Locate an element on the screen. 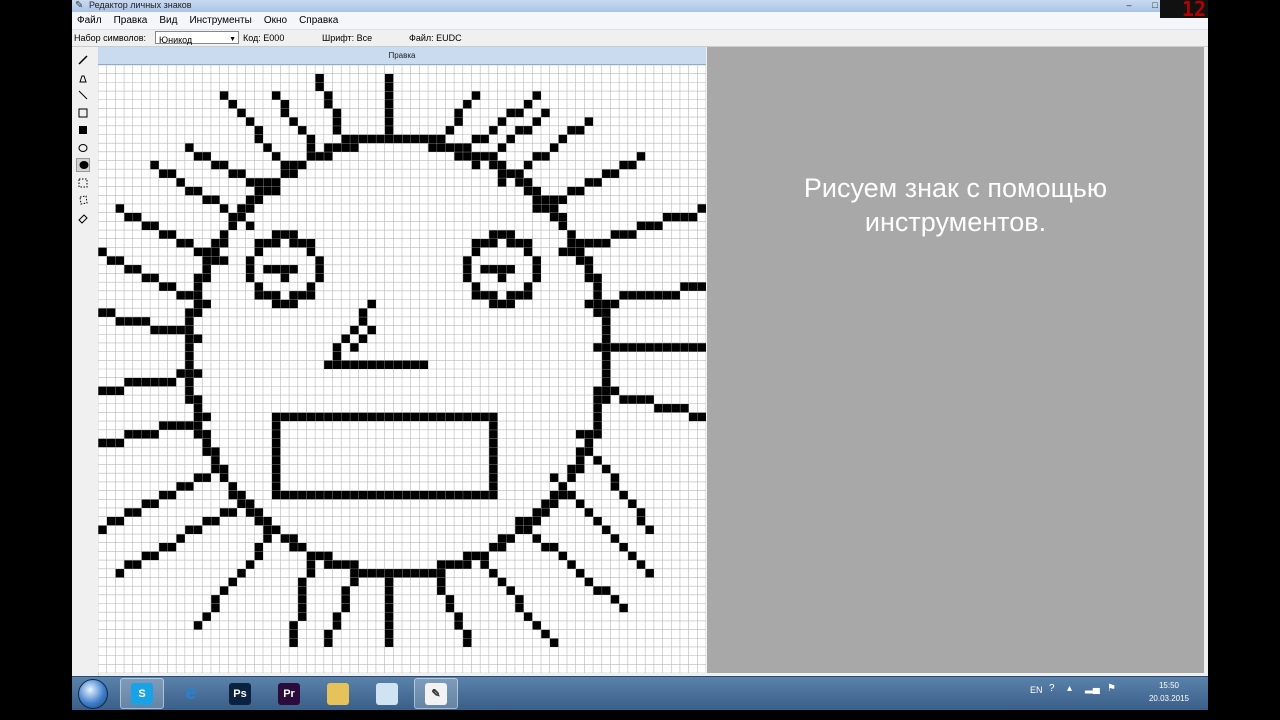  tool-filled-ellipse is located at coordinates (83, 165).